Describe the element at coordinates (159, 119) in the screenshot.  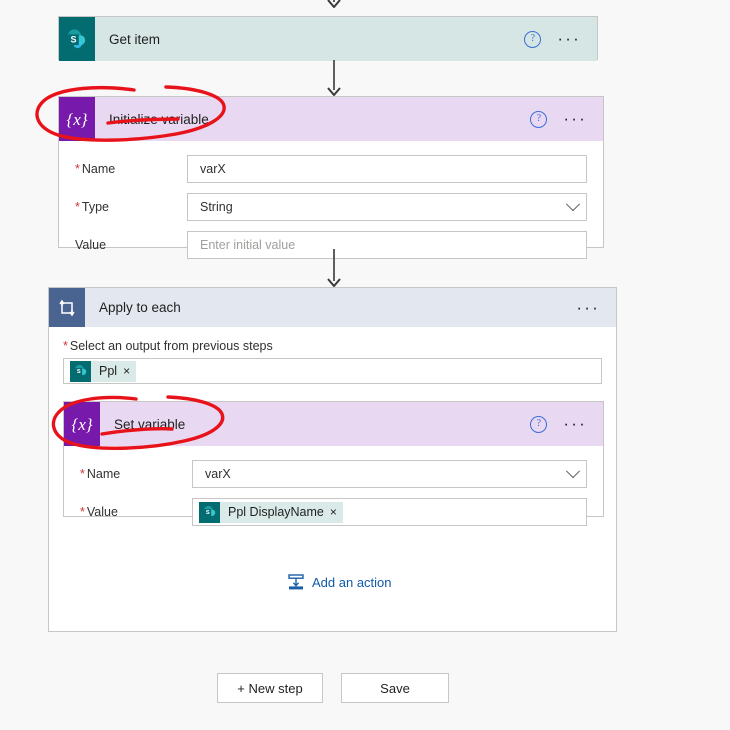
I see `initialize-variable-title: Initialize variable` at that location.